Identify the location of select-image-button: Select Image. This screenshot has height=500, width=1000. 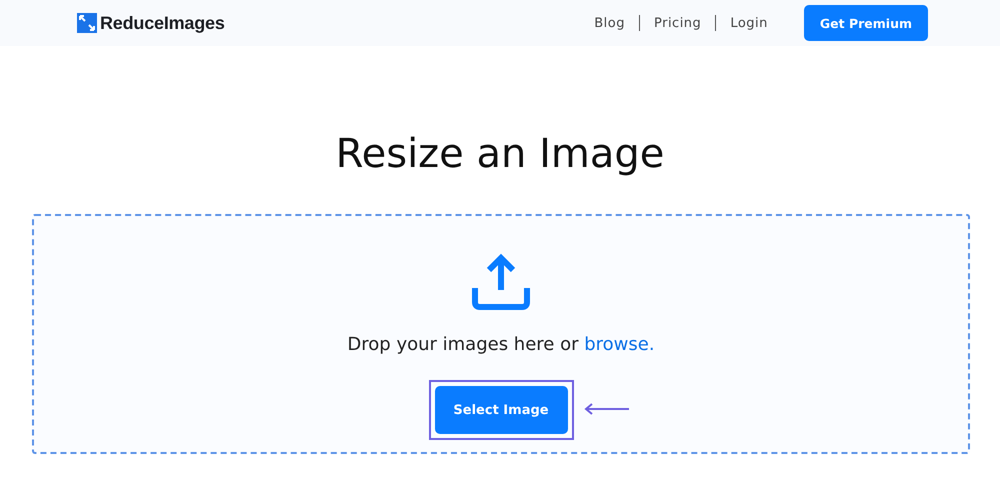
(501, 410).